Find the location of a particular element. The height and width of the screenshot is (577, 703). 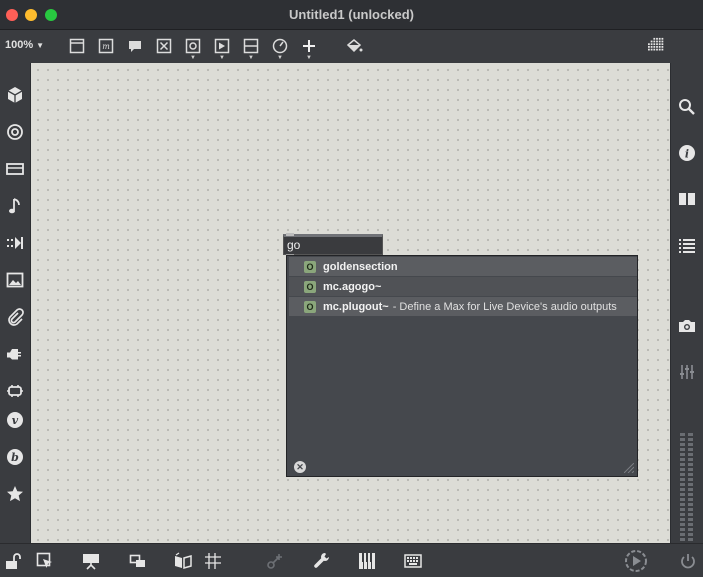

level-meter-right is located at coordinates (690, 487).